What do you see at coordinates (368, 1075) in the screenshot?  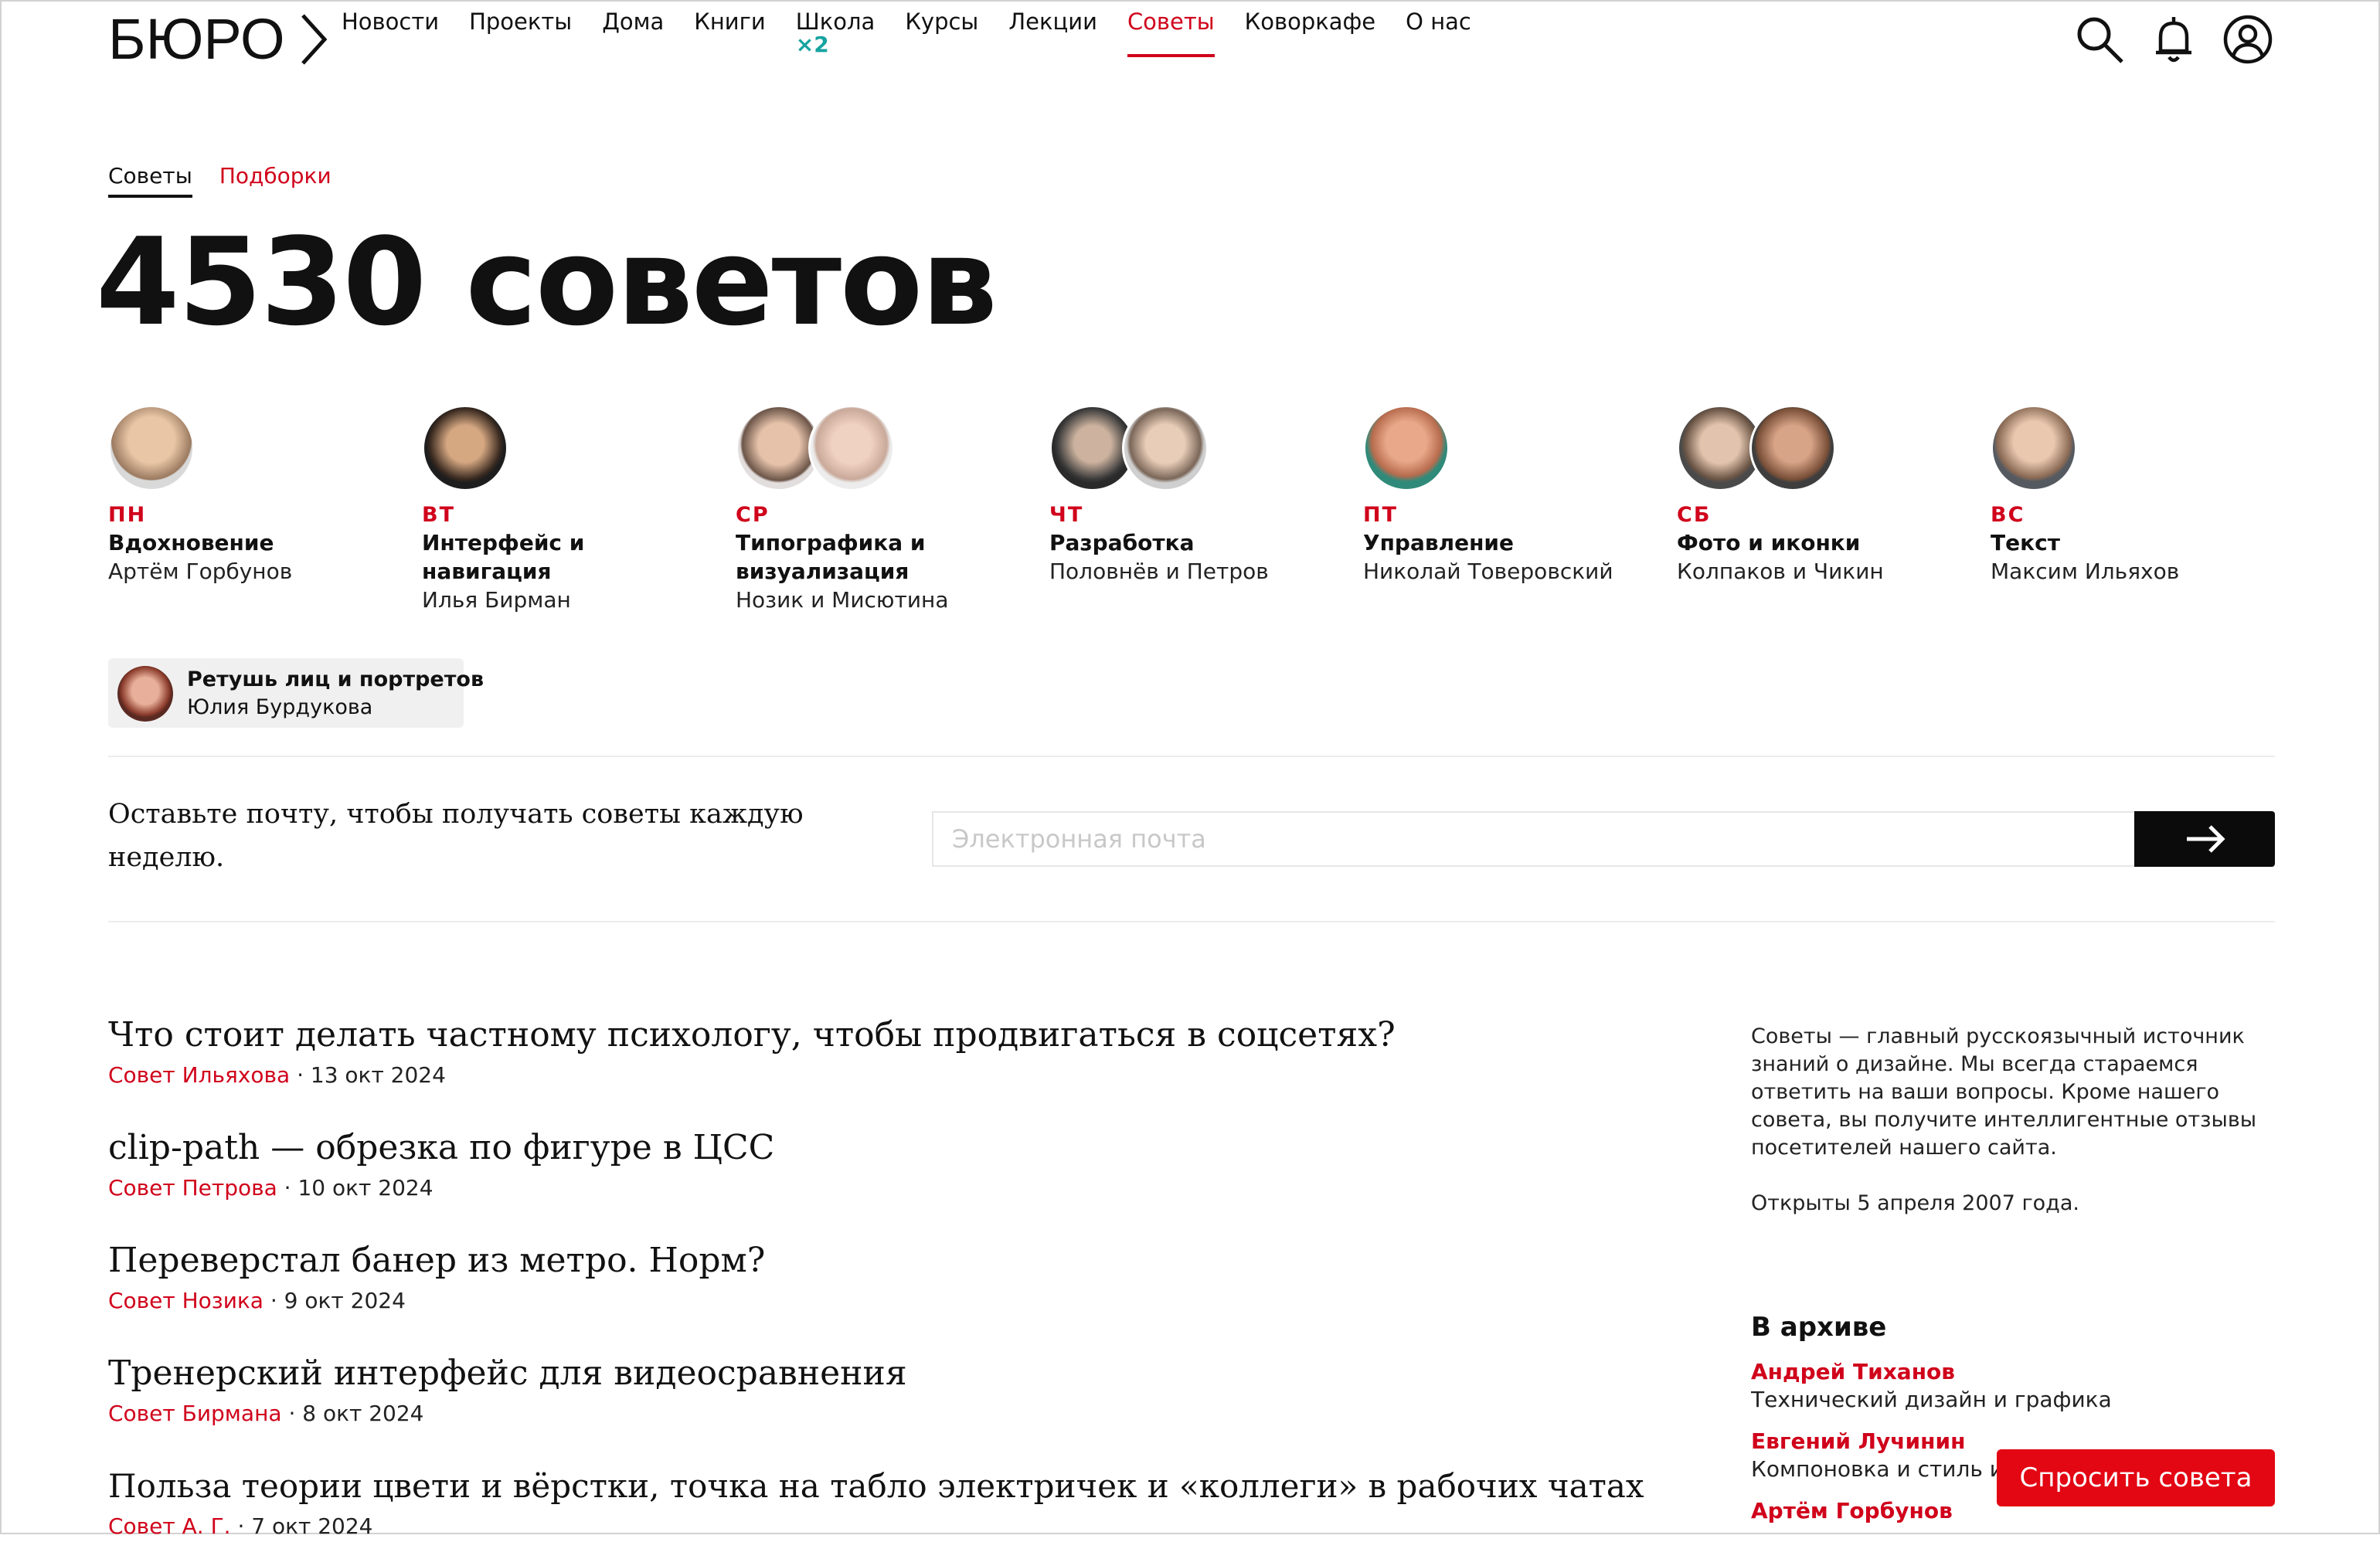 I see `article-date: · 13 окт 2024` at bounding box center [368, 1075].